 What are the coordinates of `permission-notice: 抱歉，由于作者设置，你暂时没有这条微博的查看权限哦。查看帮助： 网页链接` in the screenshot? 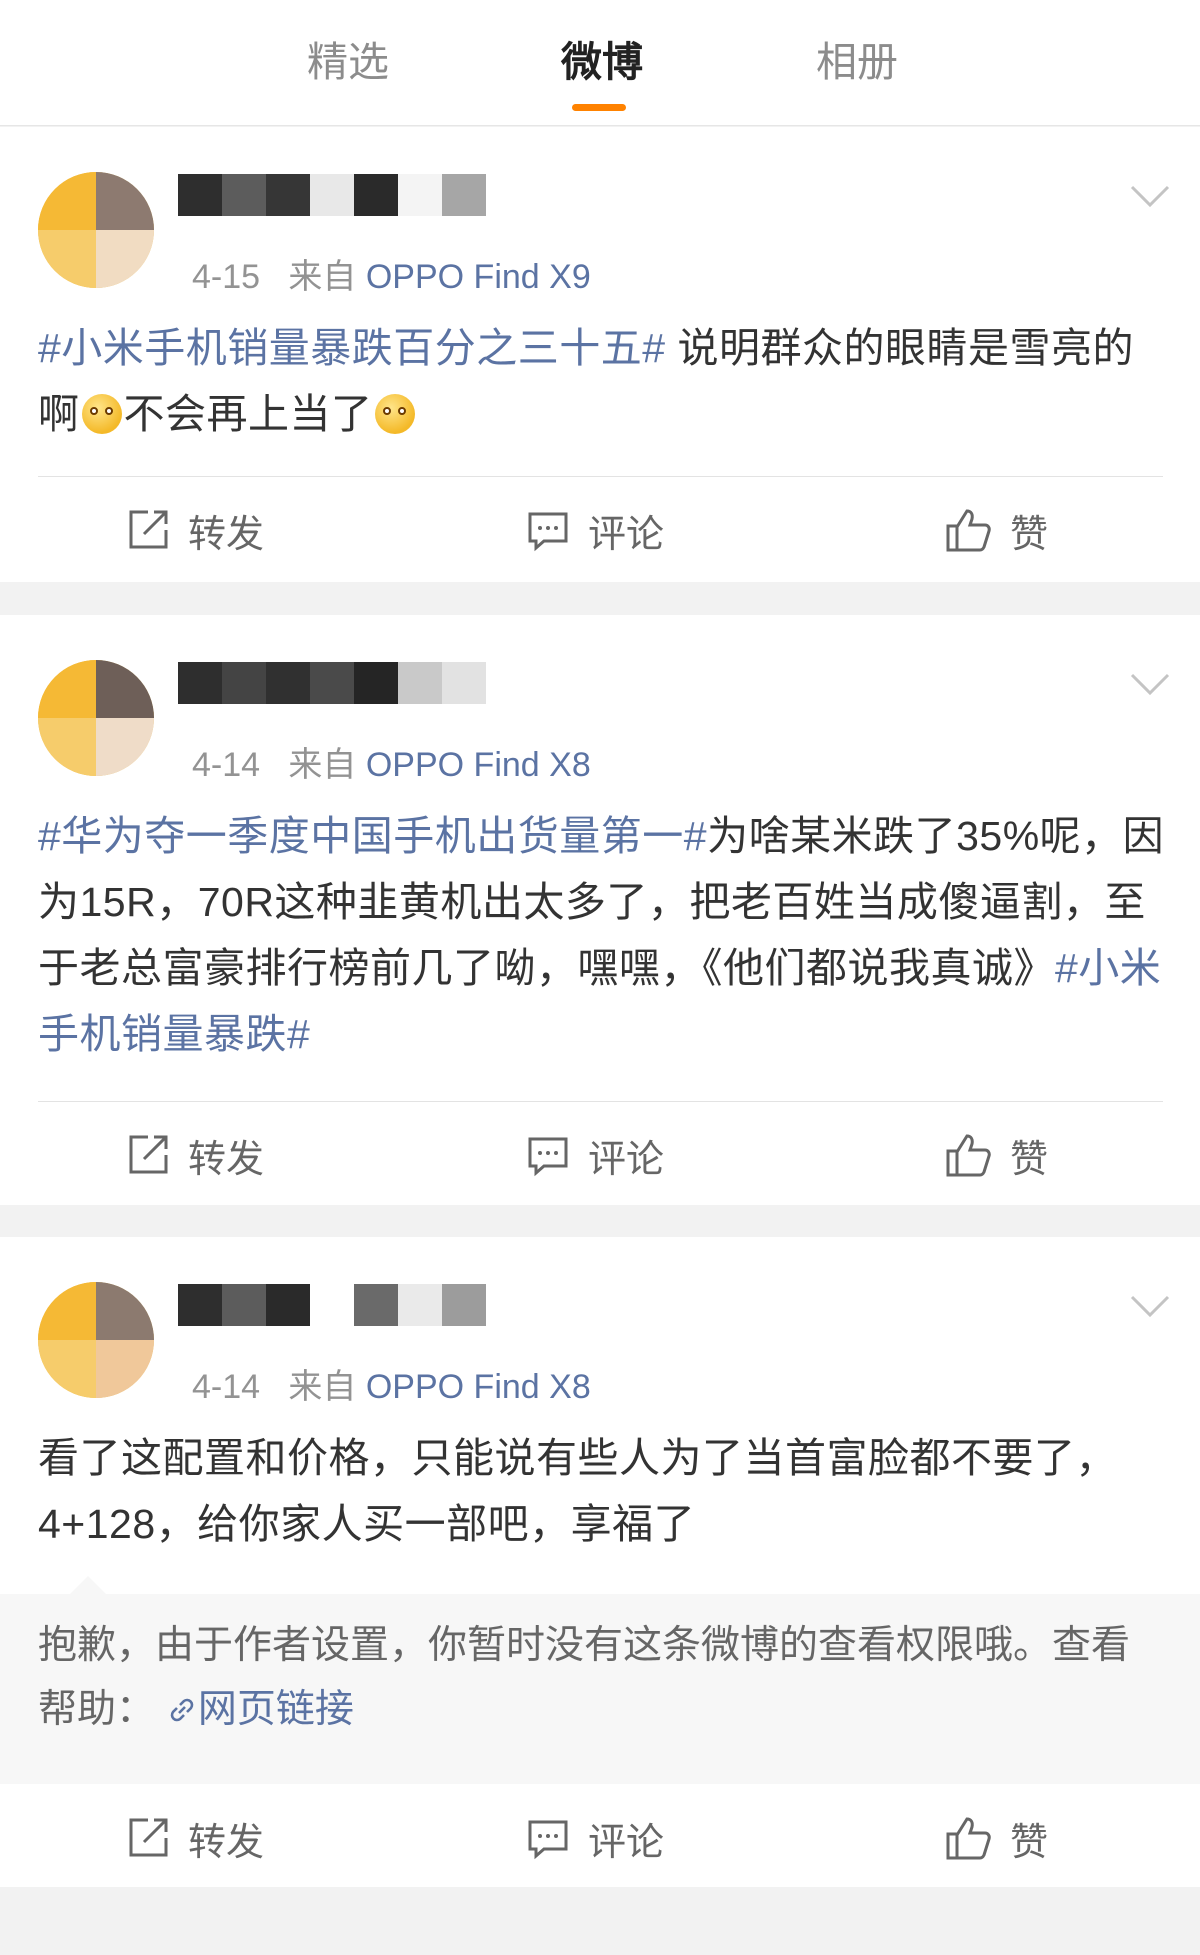 It's located at (600, 1680).